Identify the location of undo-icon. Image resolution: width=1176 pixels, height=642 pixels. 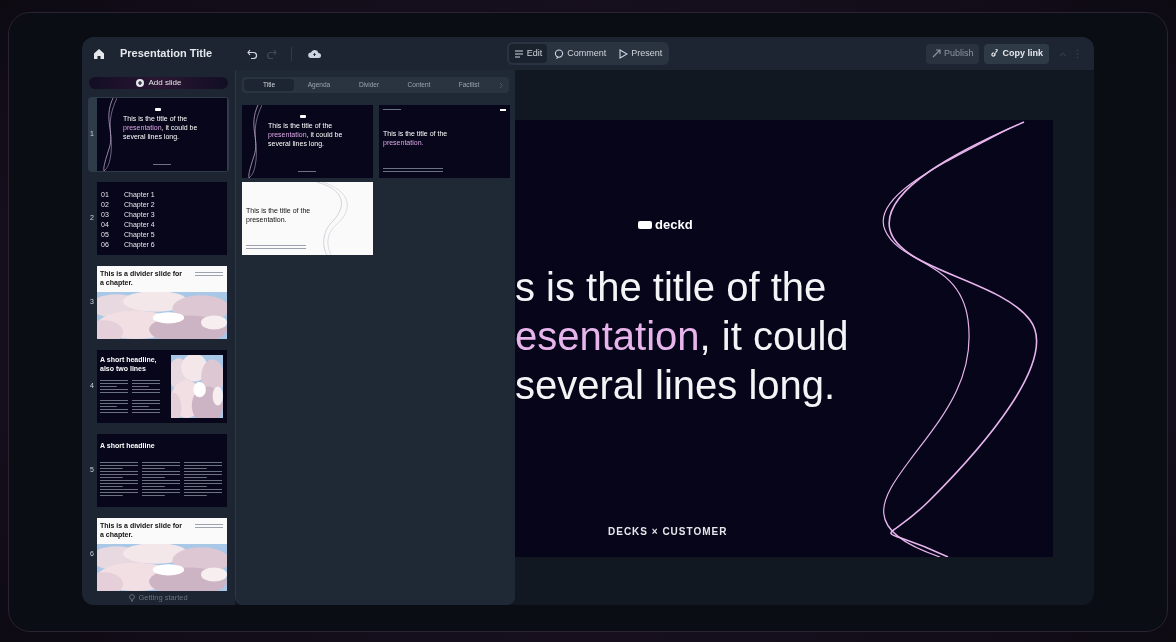
(253, 53).